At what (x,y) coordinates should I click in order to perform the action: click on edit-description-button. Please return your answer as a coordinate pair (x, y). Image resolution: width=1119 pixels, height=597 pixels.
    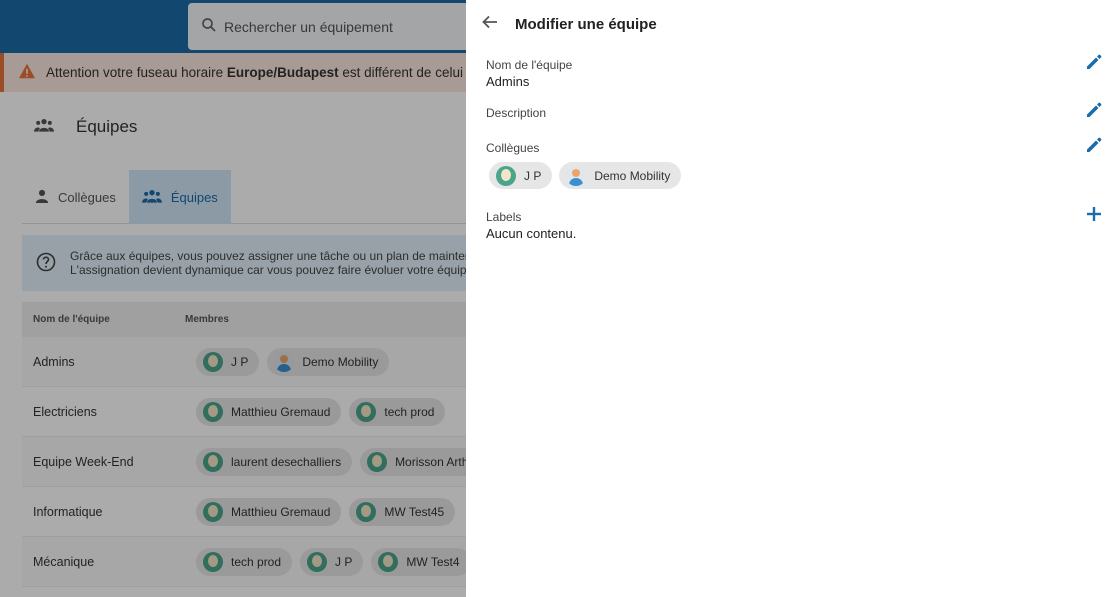
    Looking at the image, I should click on (1094, 112).